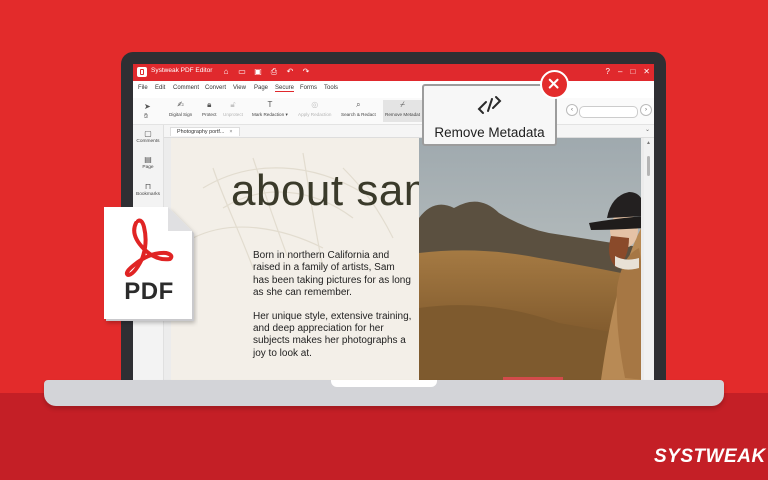 Image resolution: width=768 pixels, height=480 pixels. Describe the element at coordinates (148, 194) in the screenshot. I see `sidebar-label-bookmarks: Bookmarks` at that location.